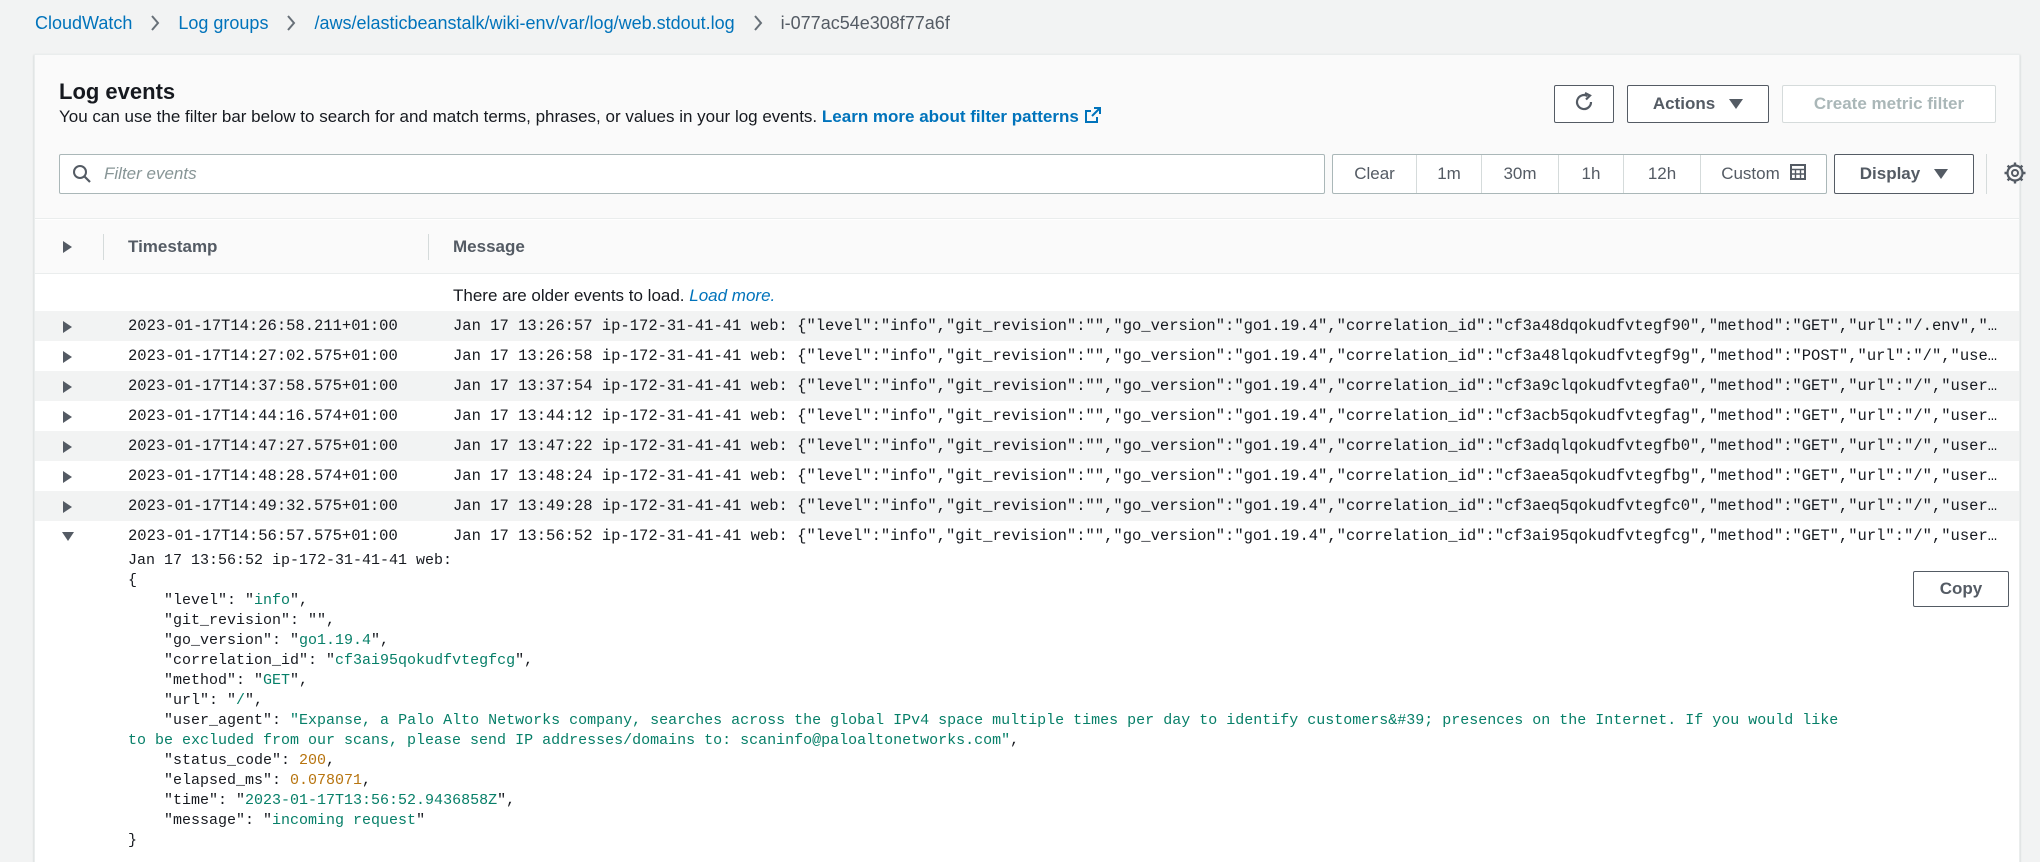 This screenshot has width=2040, height=862. Describe the element at coordinates (961, 116) in the screenshot. I see `learn-more-link: Learn more about filter patterns` at that location.